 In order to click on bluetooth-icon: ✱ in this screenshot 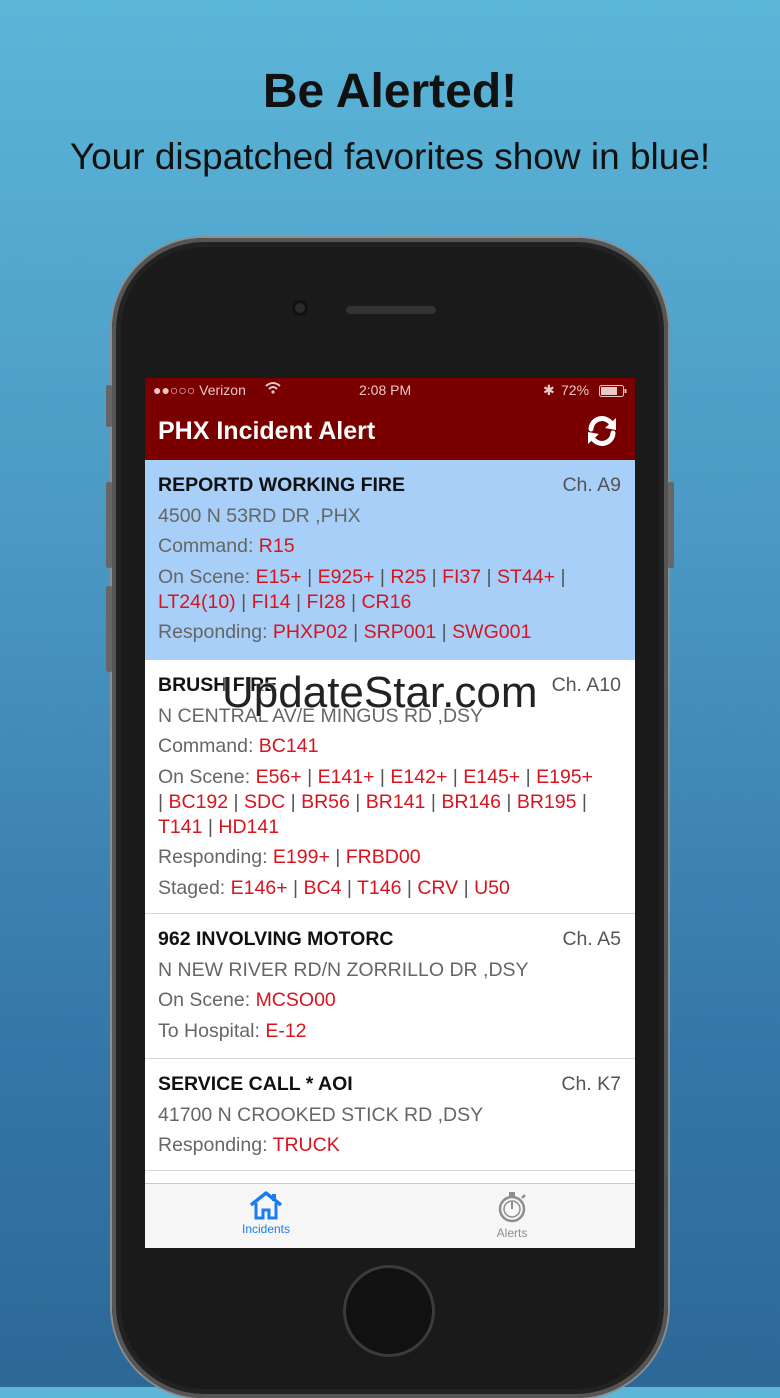, I will do `click(549, 390)`.